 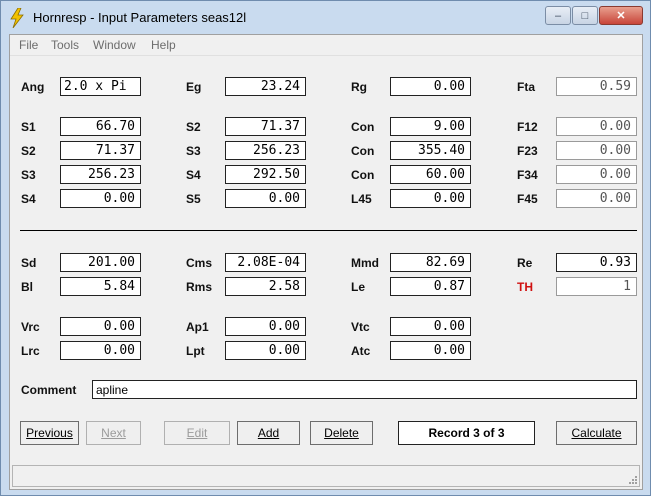 I want to click on vrc-label: Vrc, so click(x=30, y=327).